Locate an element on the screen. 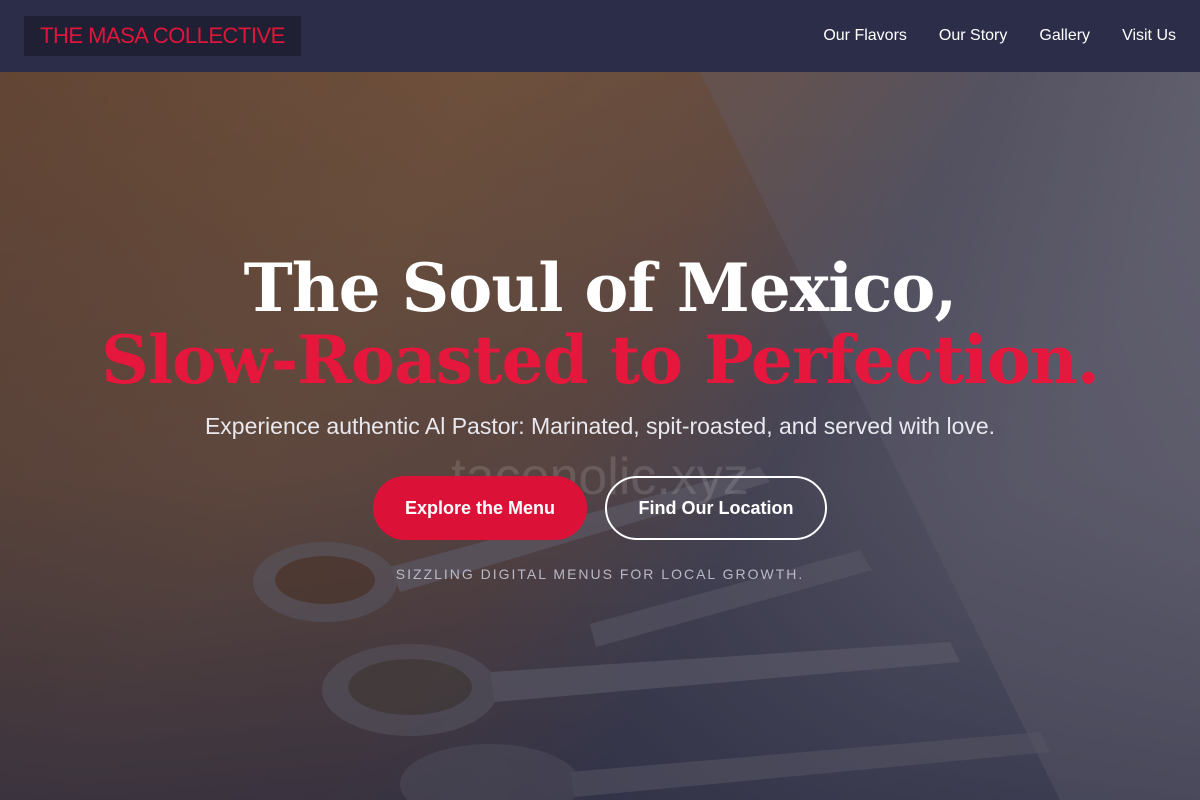 The height and width of the screenshot is (800, 1200). hero-buttons: Explore the Menu Find Our Location is located at coordinates (600, 508).